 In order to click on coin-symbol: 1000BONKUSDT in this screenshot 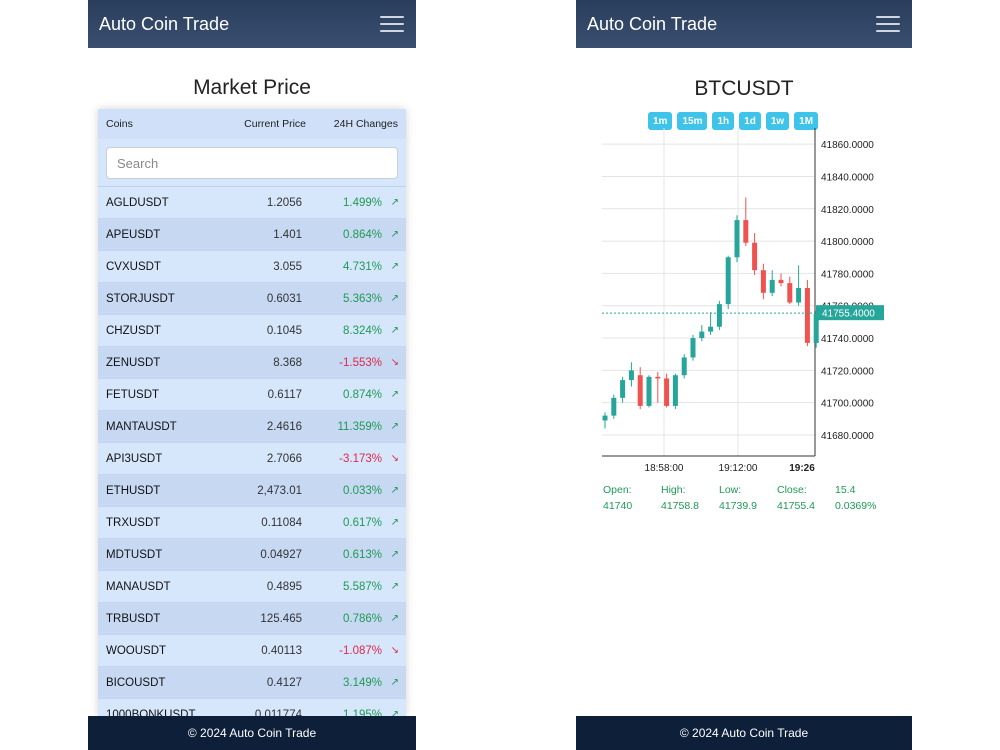, I will do `click(151, 712)`.